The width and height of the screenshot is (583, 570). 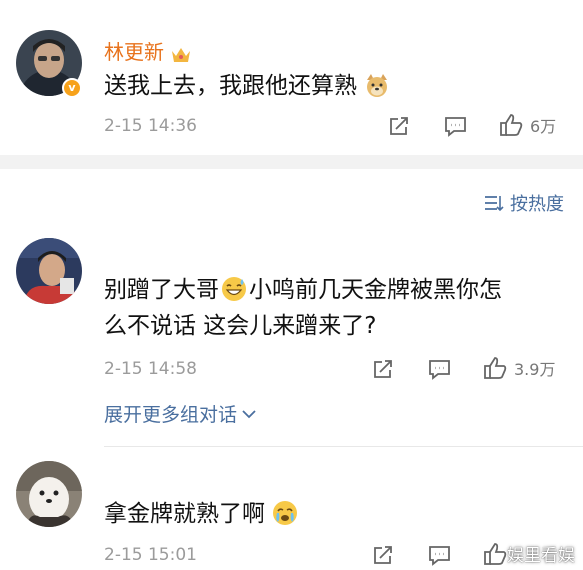 What do you see at coordinates (291, 162) in the screenshot?
I see `section-divider` at bounding box center [291, 162].